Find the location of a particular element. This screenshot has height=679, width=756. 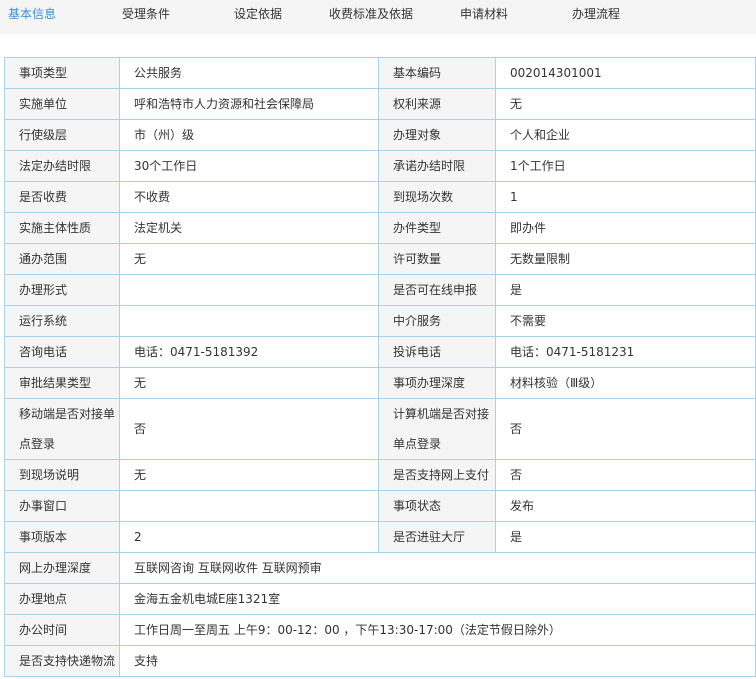

table-row: 法定办结时限 30个工作日 承诺办结时限 1个工作日 is located at coordinates (380, 166).